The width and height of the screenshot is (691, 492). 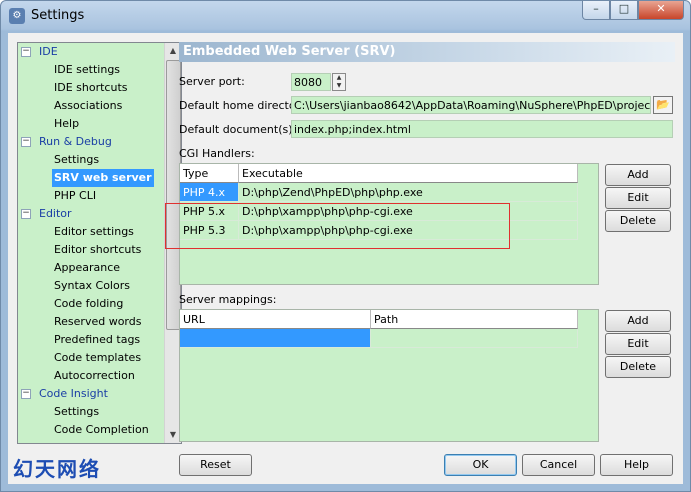 I want to click on tree-item-label: Code Insight, so click(x=73, y=393).